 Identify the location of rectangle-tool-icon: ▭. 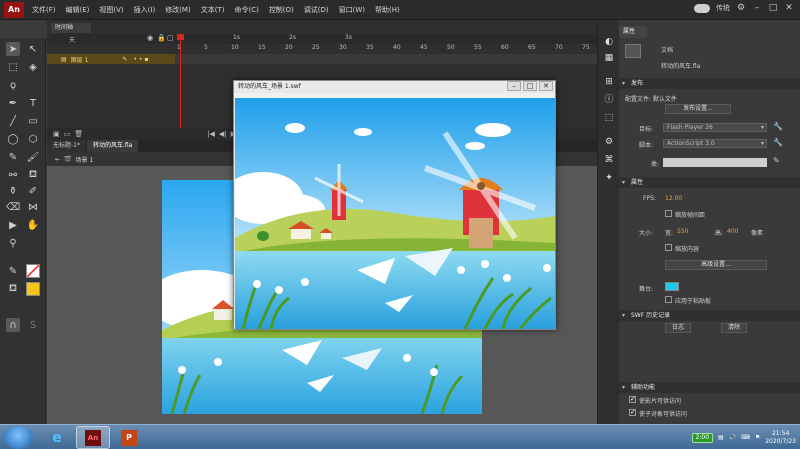
(33, 121).